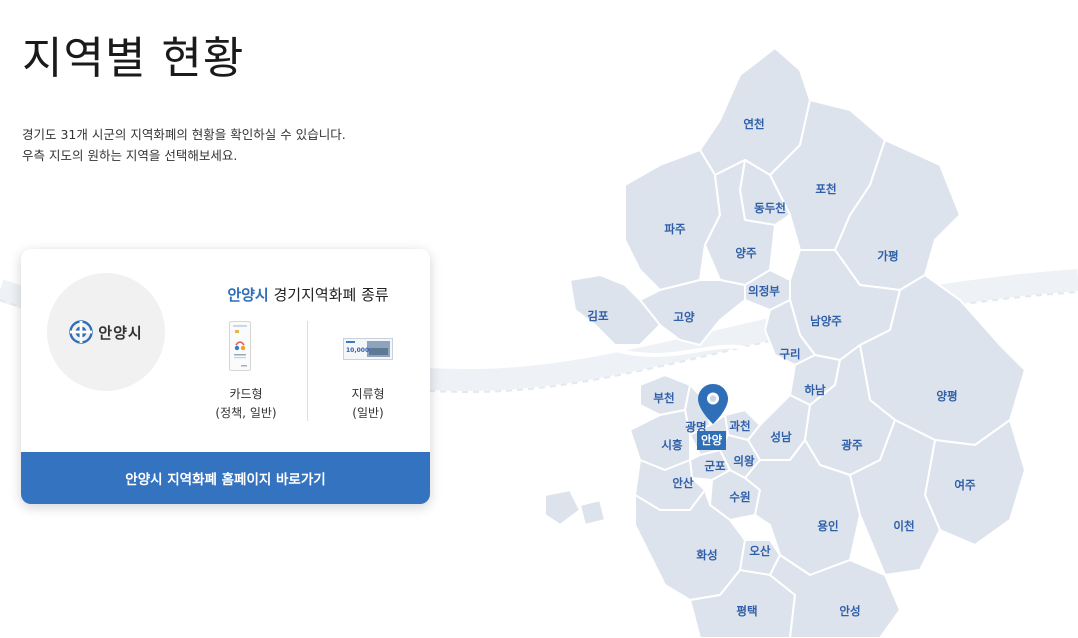  Describe the element at coordinates (663, 398) in the screenshot. I see `region-bucheon: 부천` at that location.